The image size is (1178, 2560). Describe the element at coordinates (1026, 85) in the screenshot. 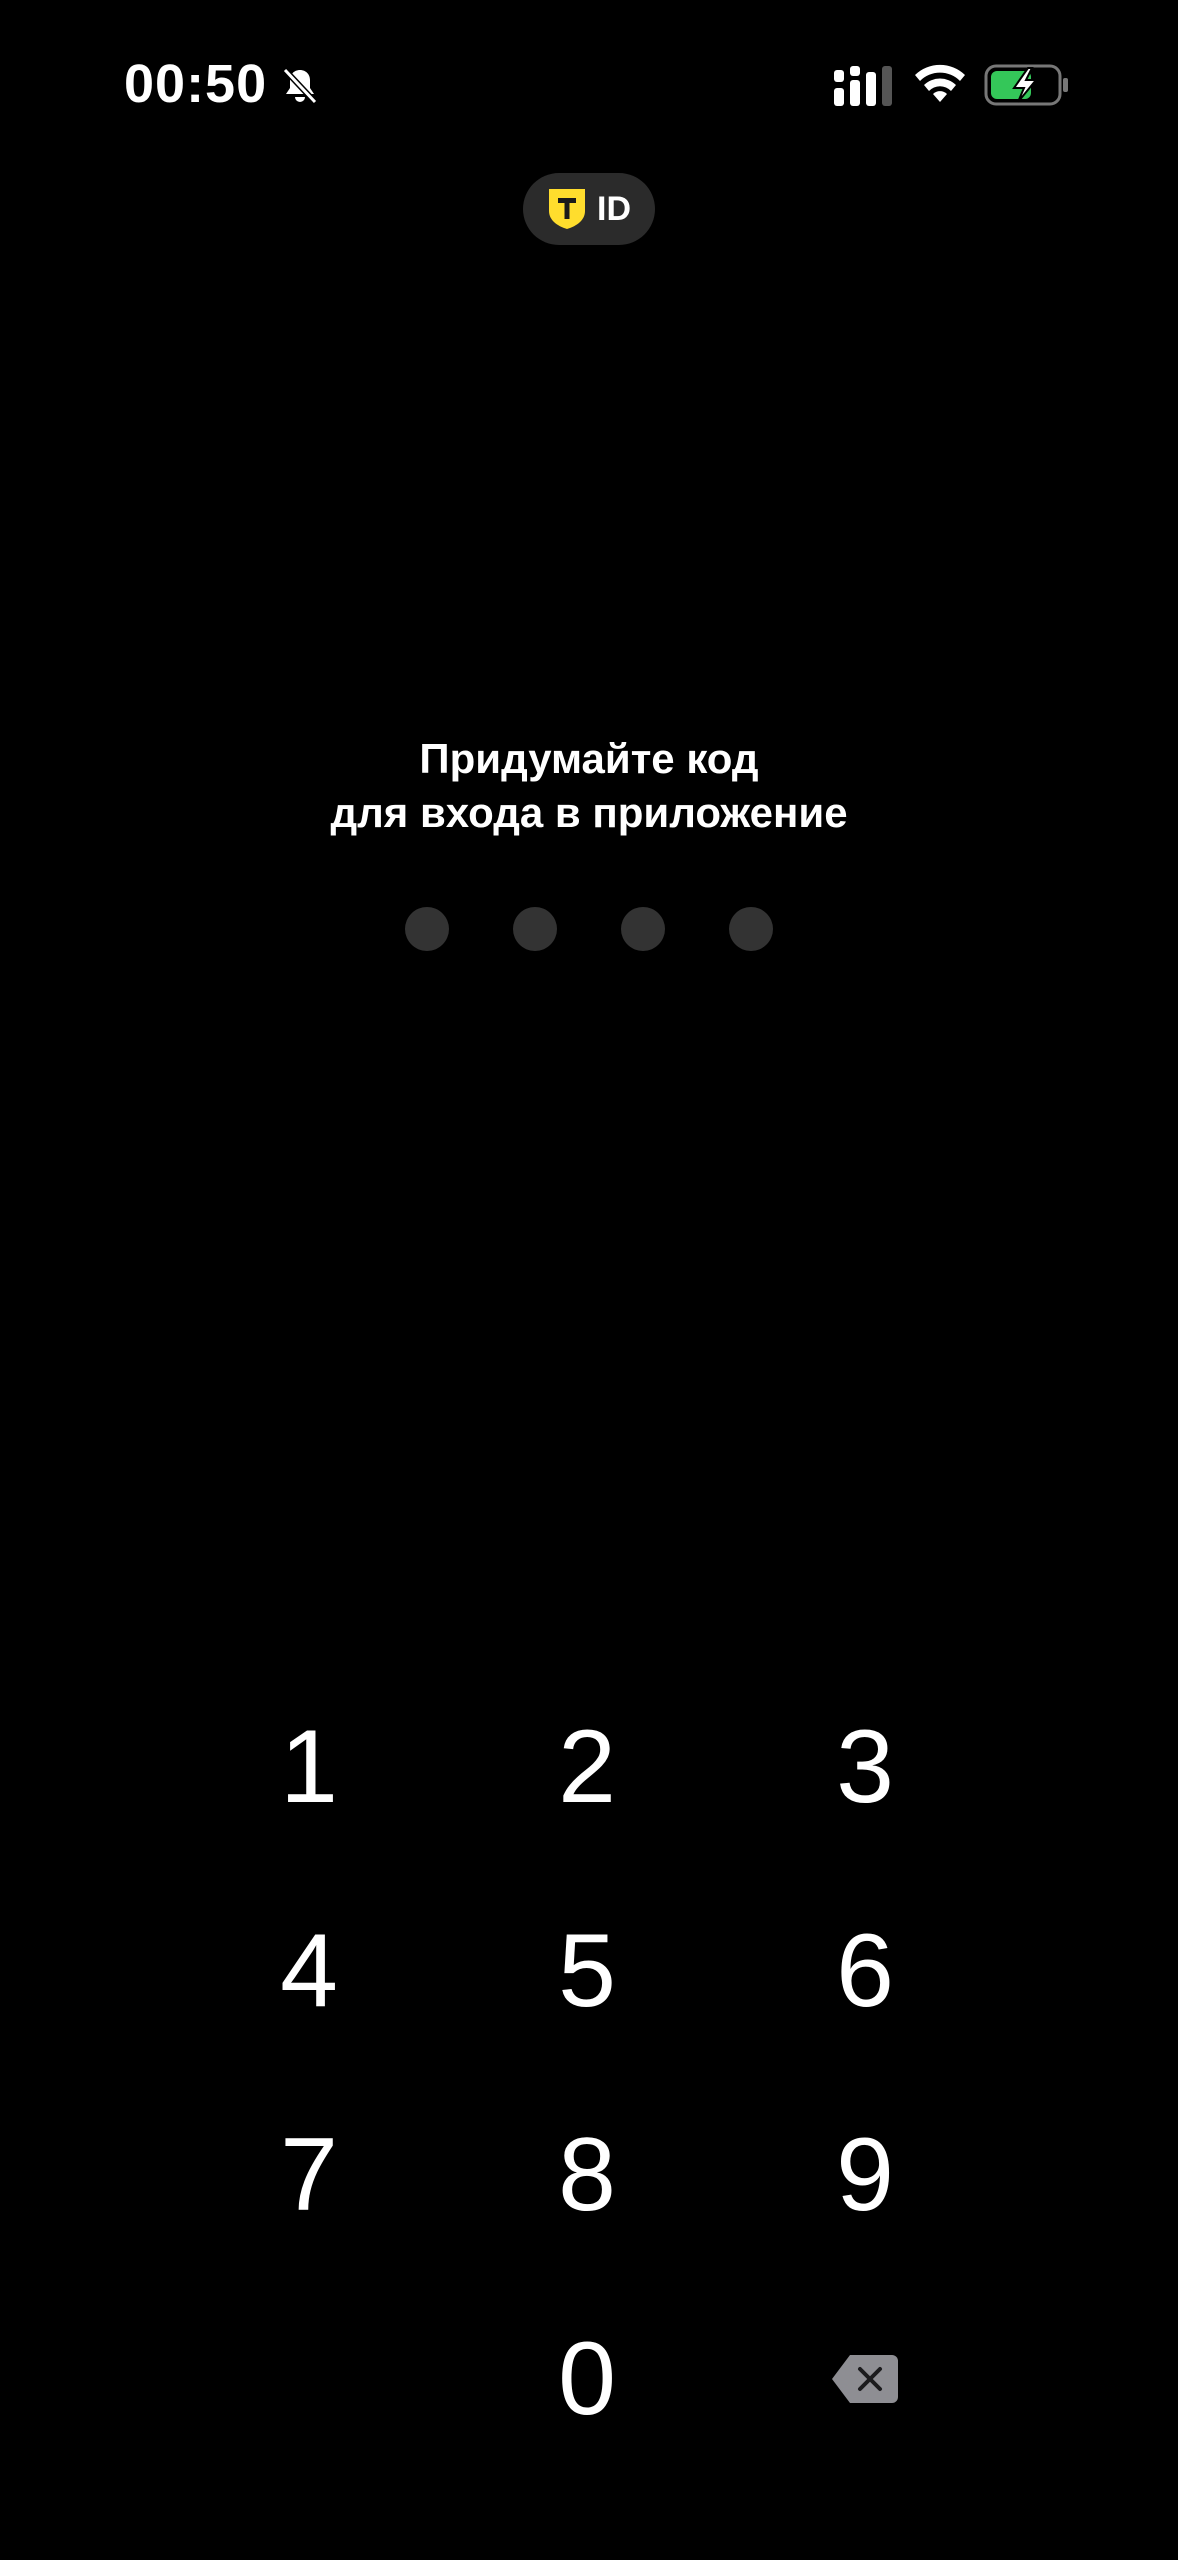

I see `battery-charging-icon` at that location.